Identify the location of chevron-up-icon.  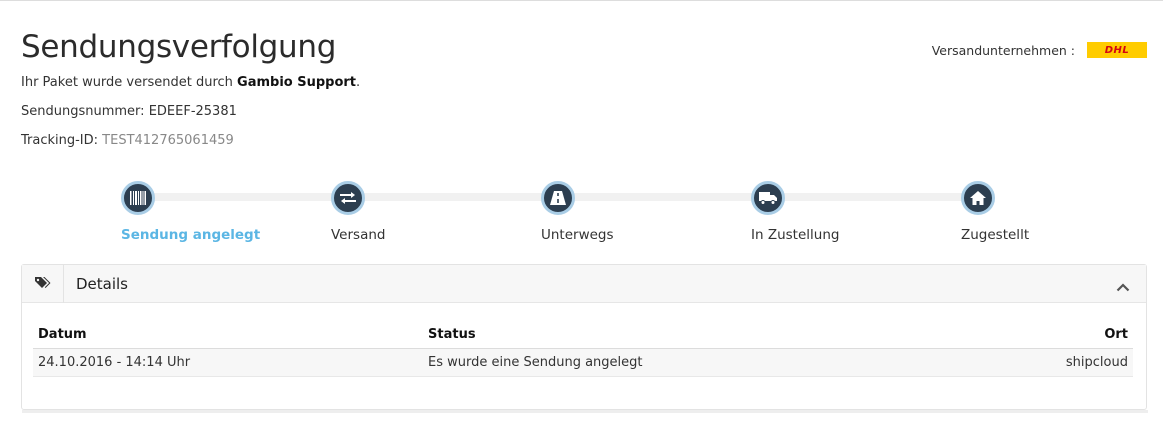
(1123, 286).